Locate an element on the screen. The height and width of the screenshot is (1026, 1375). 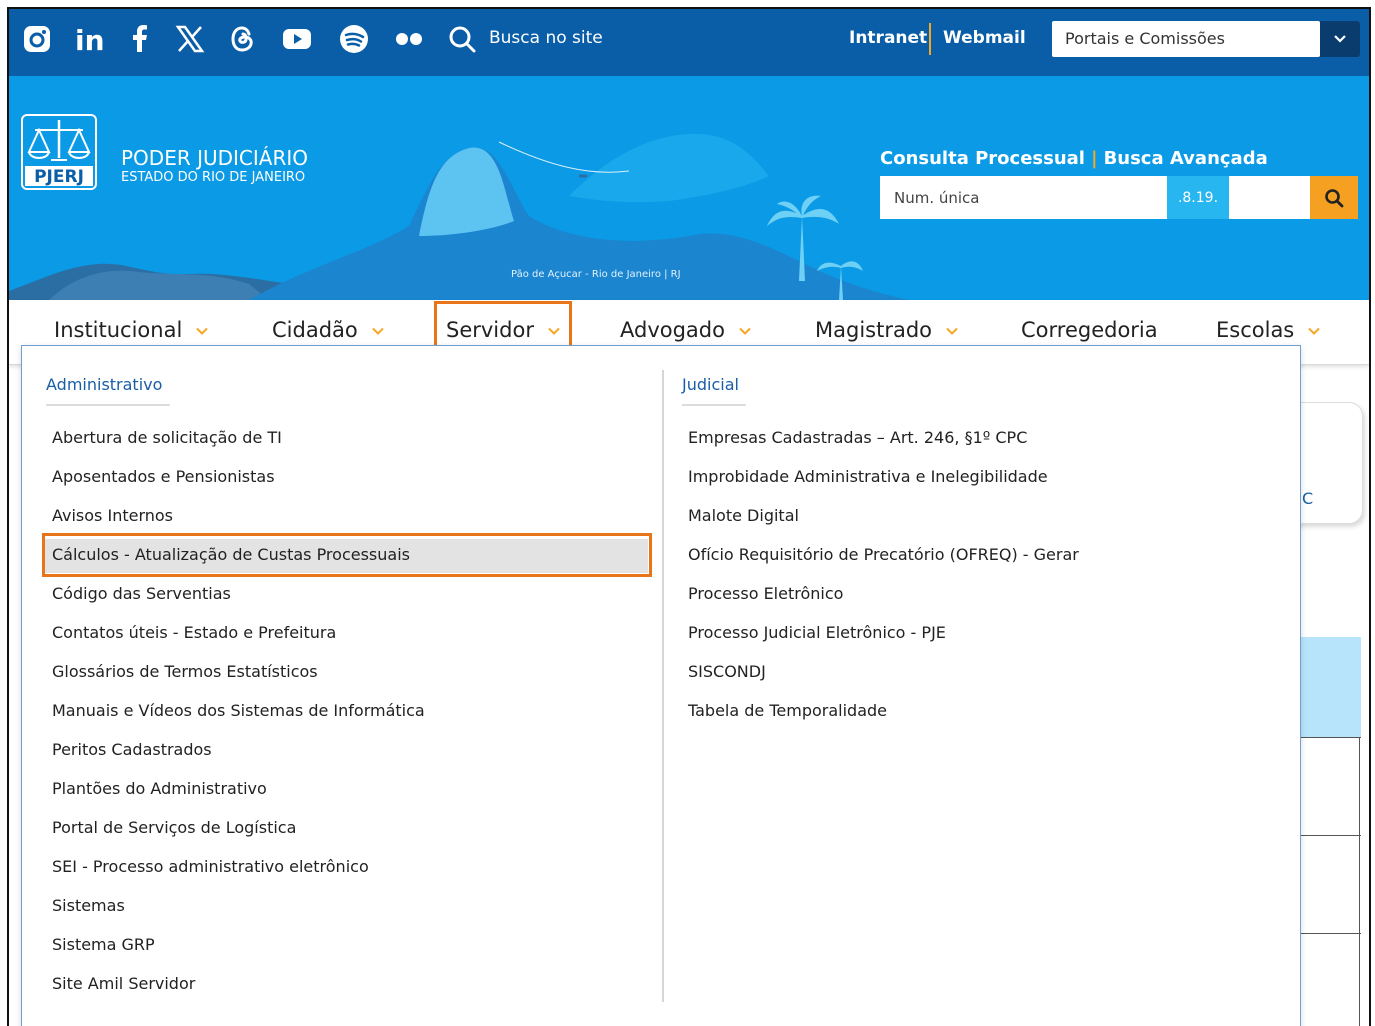
nav-label: Magistrado is located at coordinates (874, 330).